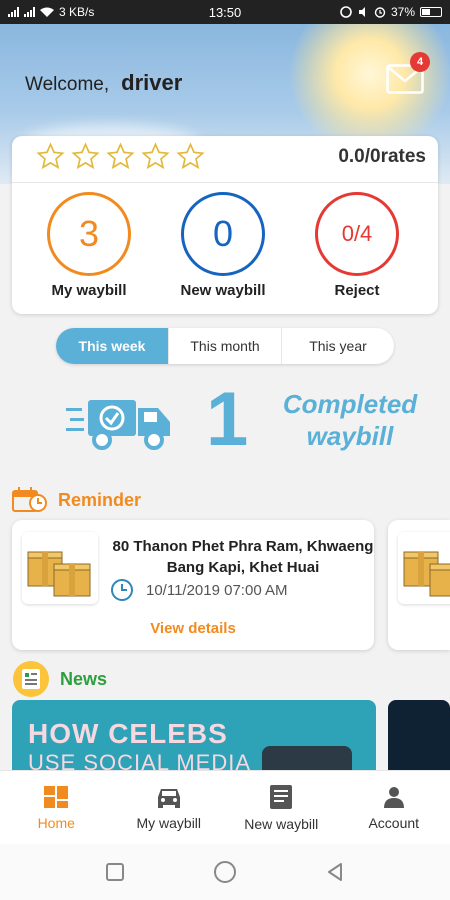 The width and height of the screenshot is (450, 900). Describe the element at coordinates (217, 590) in the screenshot. I see `reminder-datetime: 10/11/2019 07:00 AM` at that location.